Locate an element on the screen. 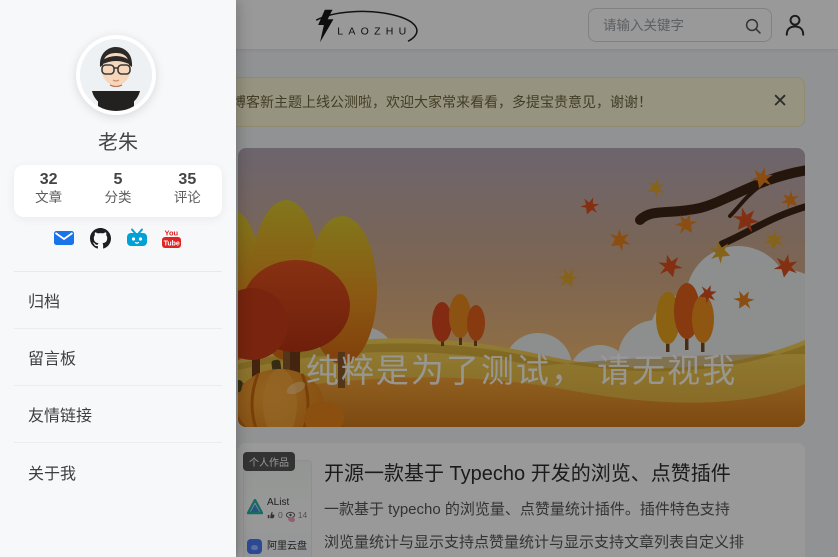 Image resolution: width=838 pixels, height=557 pixels. bilibili-icon is located at coordinates (136, 238).